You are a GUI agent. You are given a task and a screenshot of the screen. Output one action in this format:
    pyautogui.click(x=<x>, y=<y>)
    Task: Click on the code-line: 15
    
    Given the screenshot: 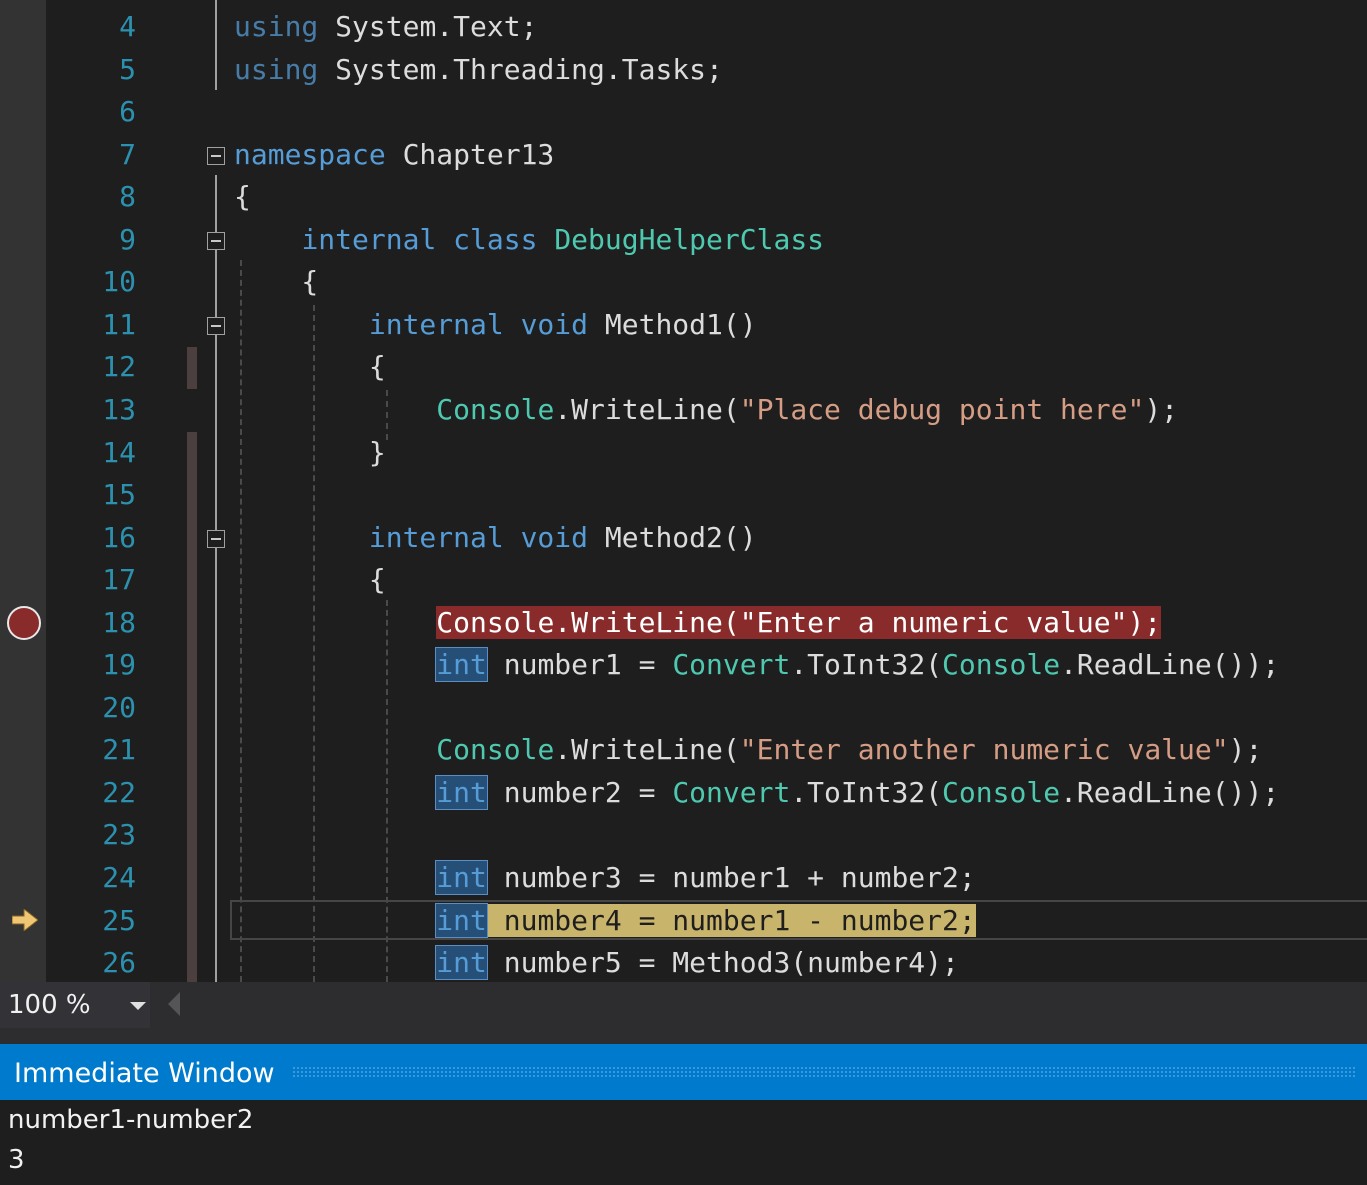 What is the action you would take?
    pyautogui.click(x=683, y=495)
    